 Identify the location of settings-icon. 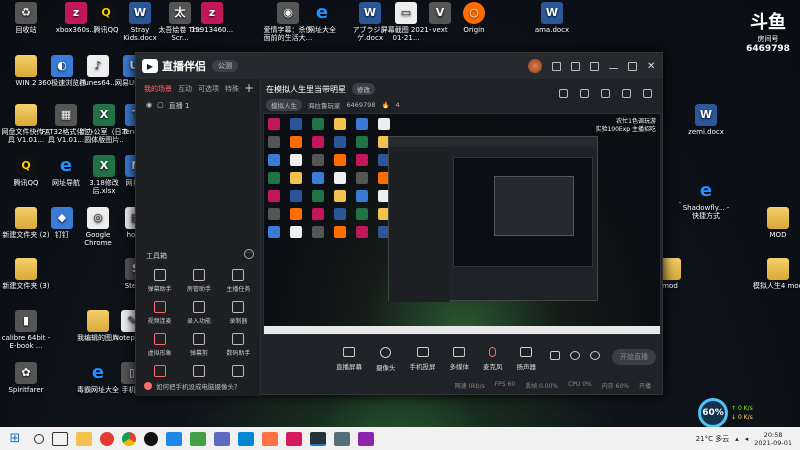
(575, 66).